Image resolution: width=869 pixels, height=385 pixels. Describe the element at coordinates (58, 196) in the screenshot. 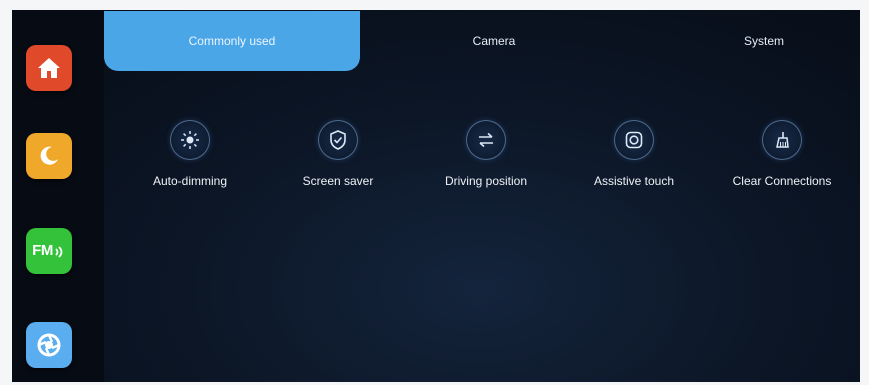

I see `app-sidebar: FM` at that location.